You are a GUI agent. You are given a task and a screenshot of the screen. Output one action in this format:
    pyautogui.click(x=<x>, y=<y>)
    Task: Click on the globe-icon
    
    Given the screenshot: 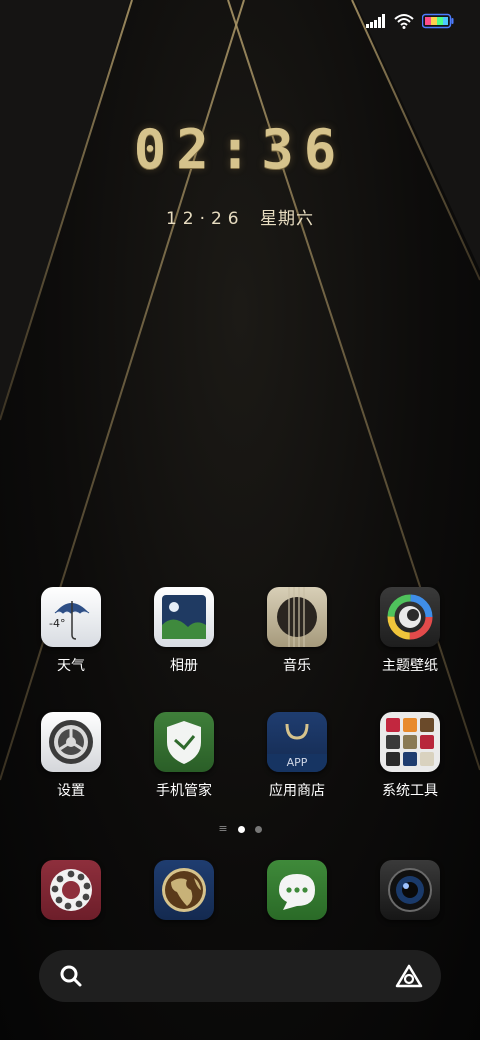 What is the action you would take?
    pyautogui.click(x=184, y=890)
    